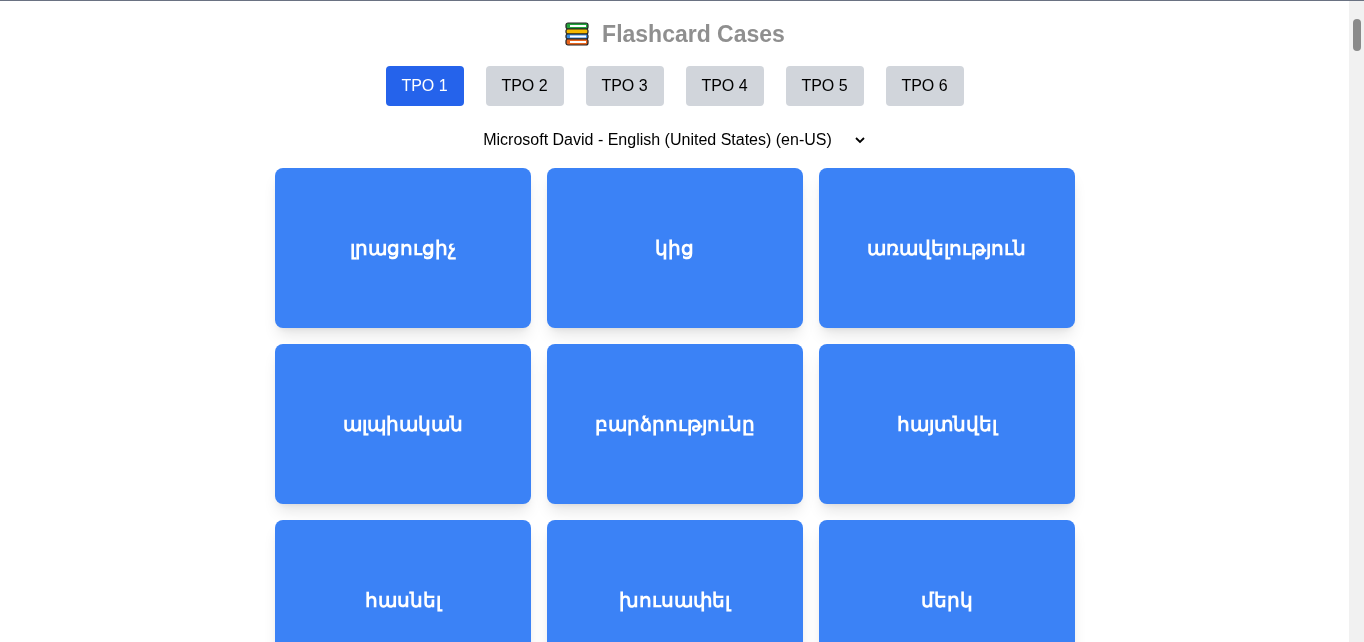 The image size is (1364, 642). I want to click on tab: TPO 1, so click(424, 86).